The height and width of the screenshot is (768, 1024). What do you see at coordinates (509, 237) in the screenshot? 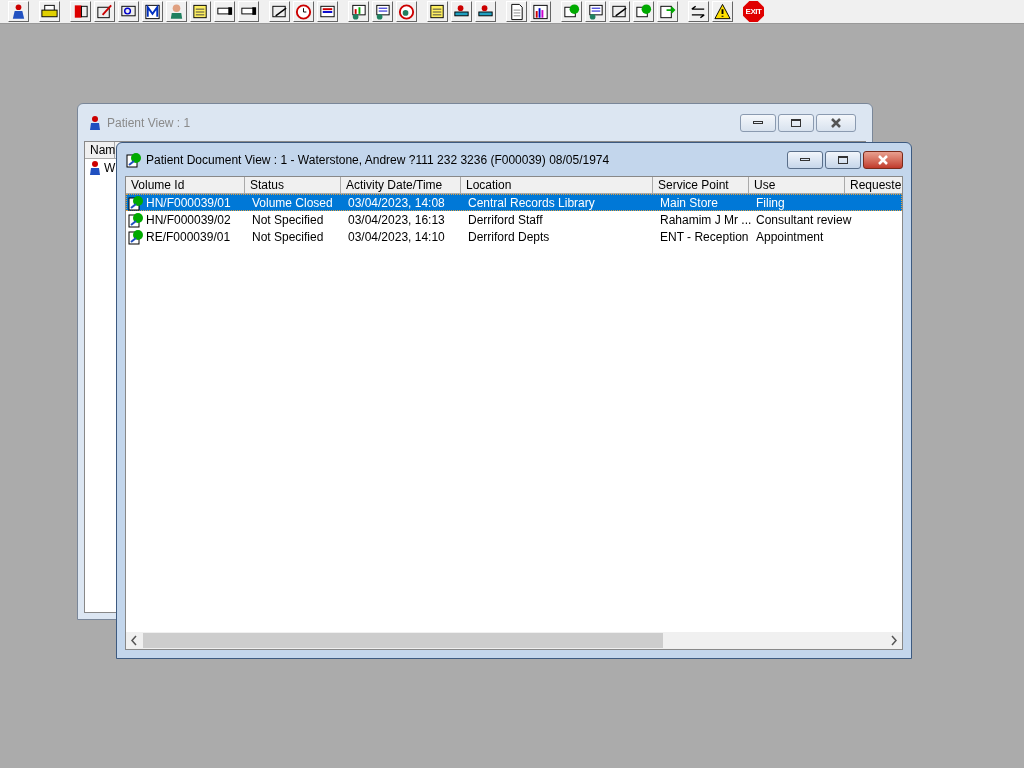
I see `table-cell-text: Derriford Depts` at bounding box center [509, 237].